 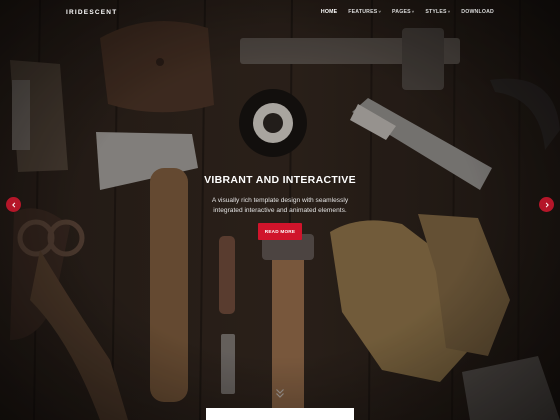 I want to click on slider-prev-button, so click(x=13, y=204).